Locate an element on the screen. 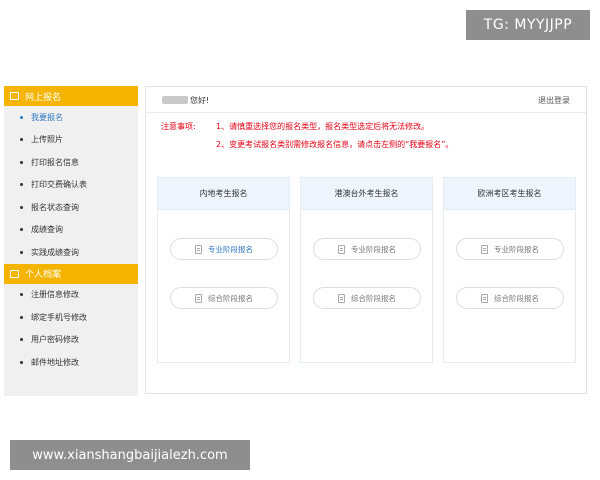 The image size is (600, 480). sidebar-item-edit-password: 用户密码修改 is located at coordinates (71, 340).